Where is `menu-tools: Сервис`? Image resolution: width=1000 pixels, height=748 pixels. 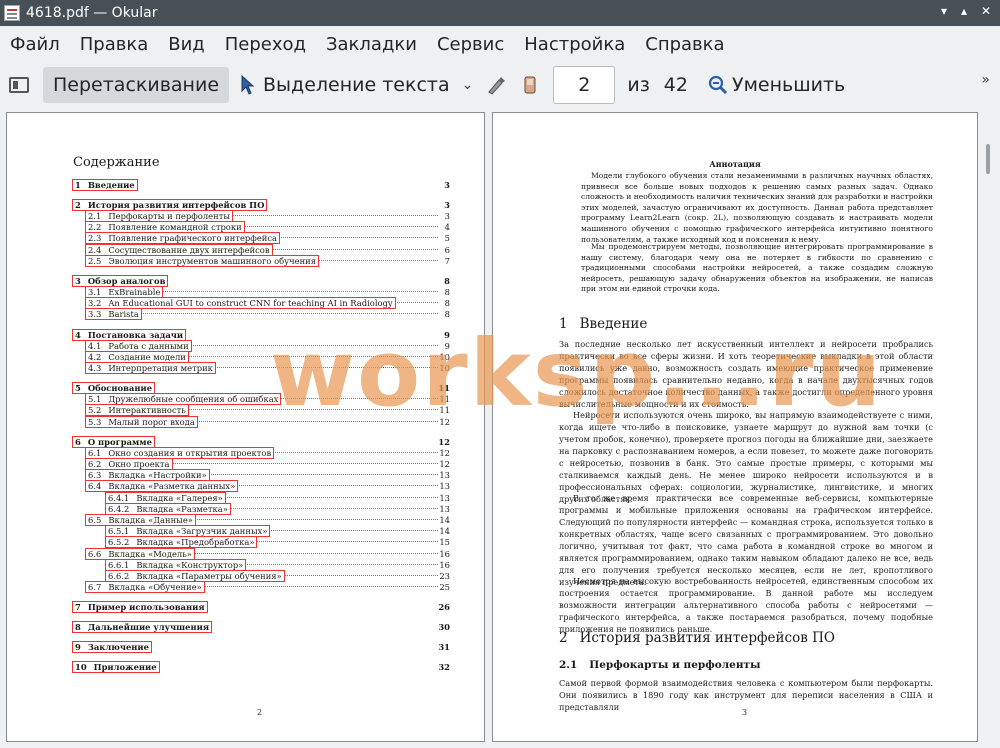
menu-tools: Сервис is located at coordinates (470, 44).